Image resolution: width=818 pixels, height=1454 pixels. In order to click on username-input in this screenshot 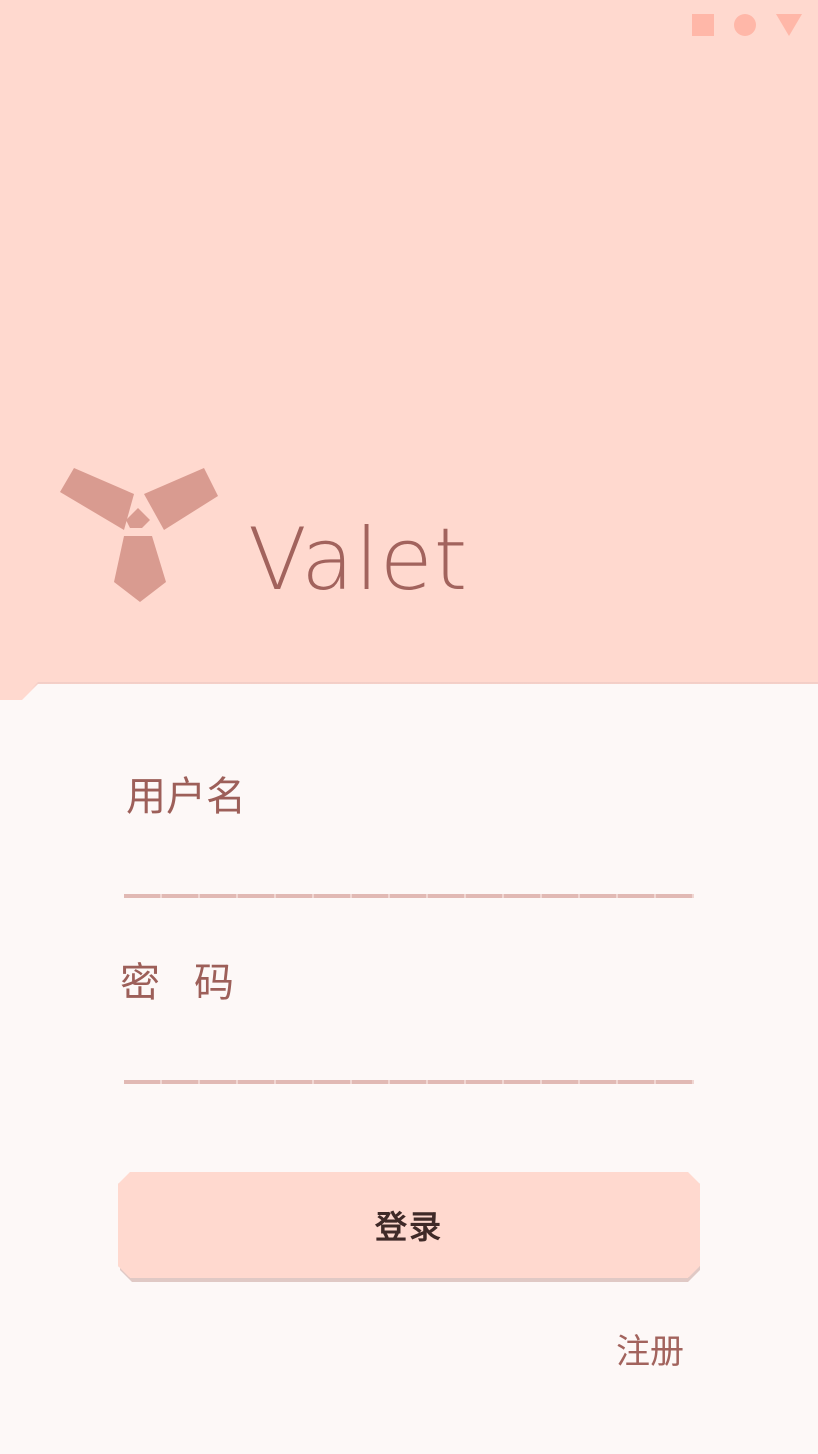, I will do `click(409, 867)`.